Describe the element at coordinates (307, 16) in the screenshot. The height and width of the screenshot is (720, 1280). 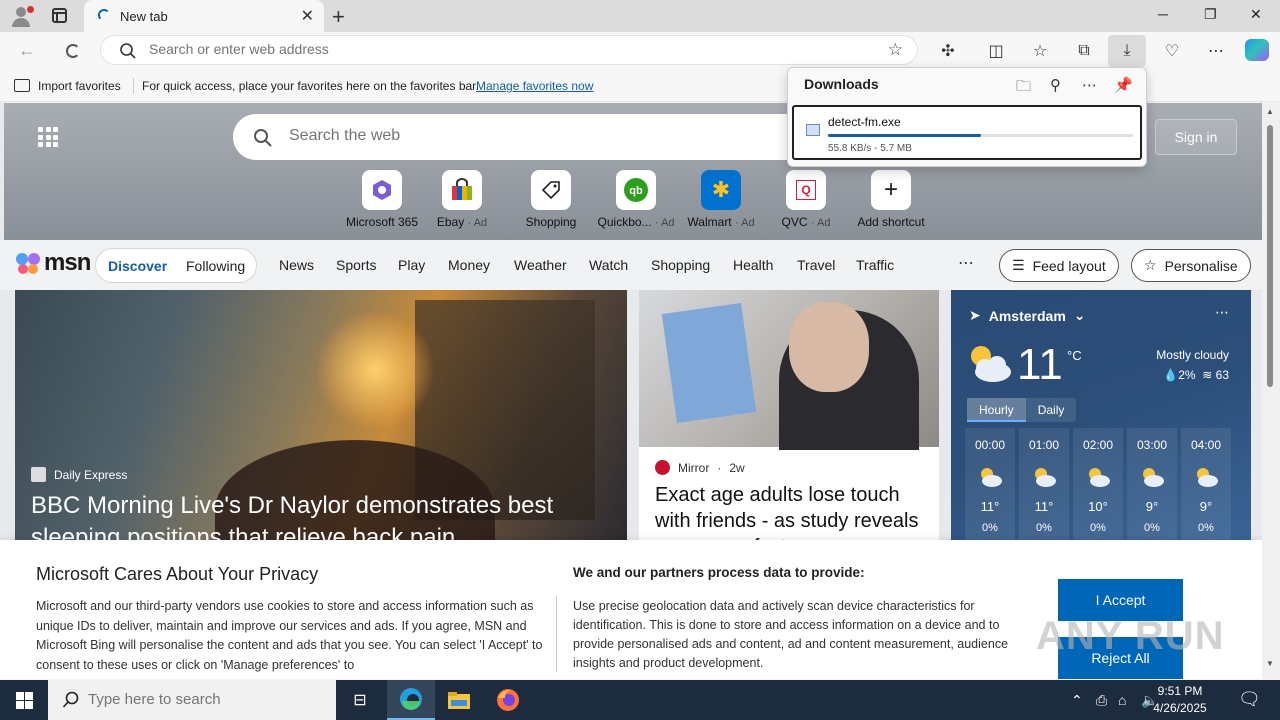
I see `close-tab-icon: ✕` at that location.